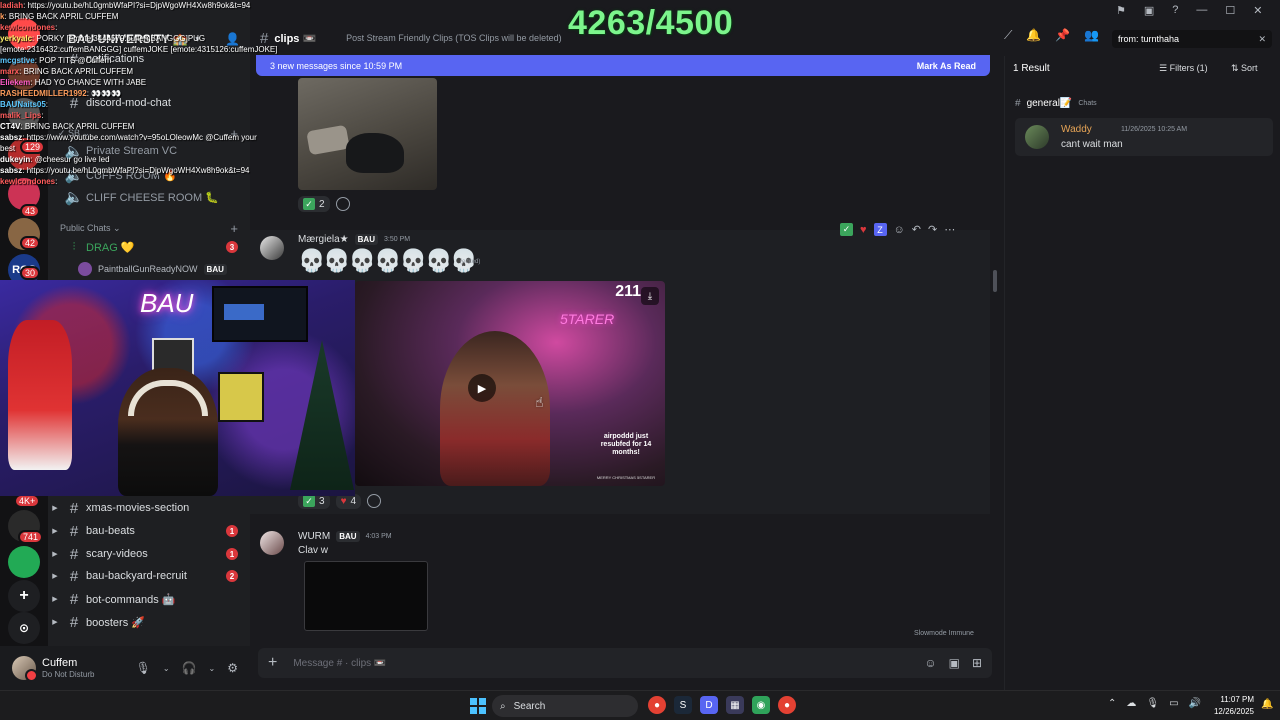  Describe the element at coordinates (683, 705) in the screenshot. I see `steam-icon: S` at that location.